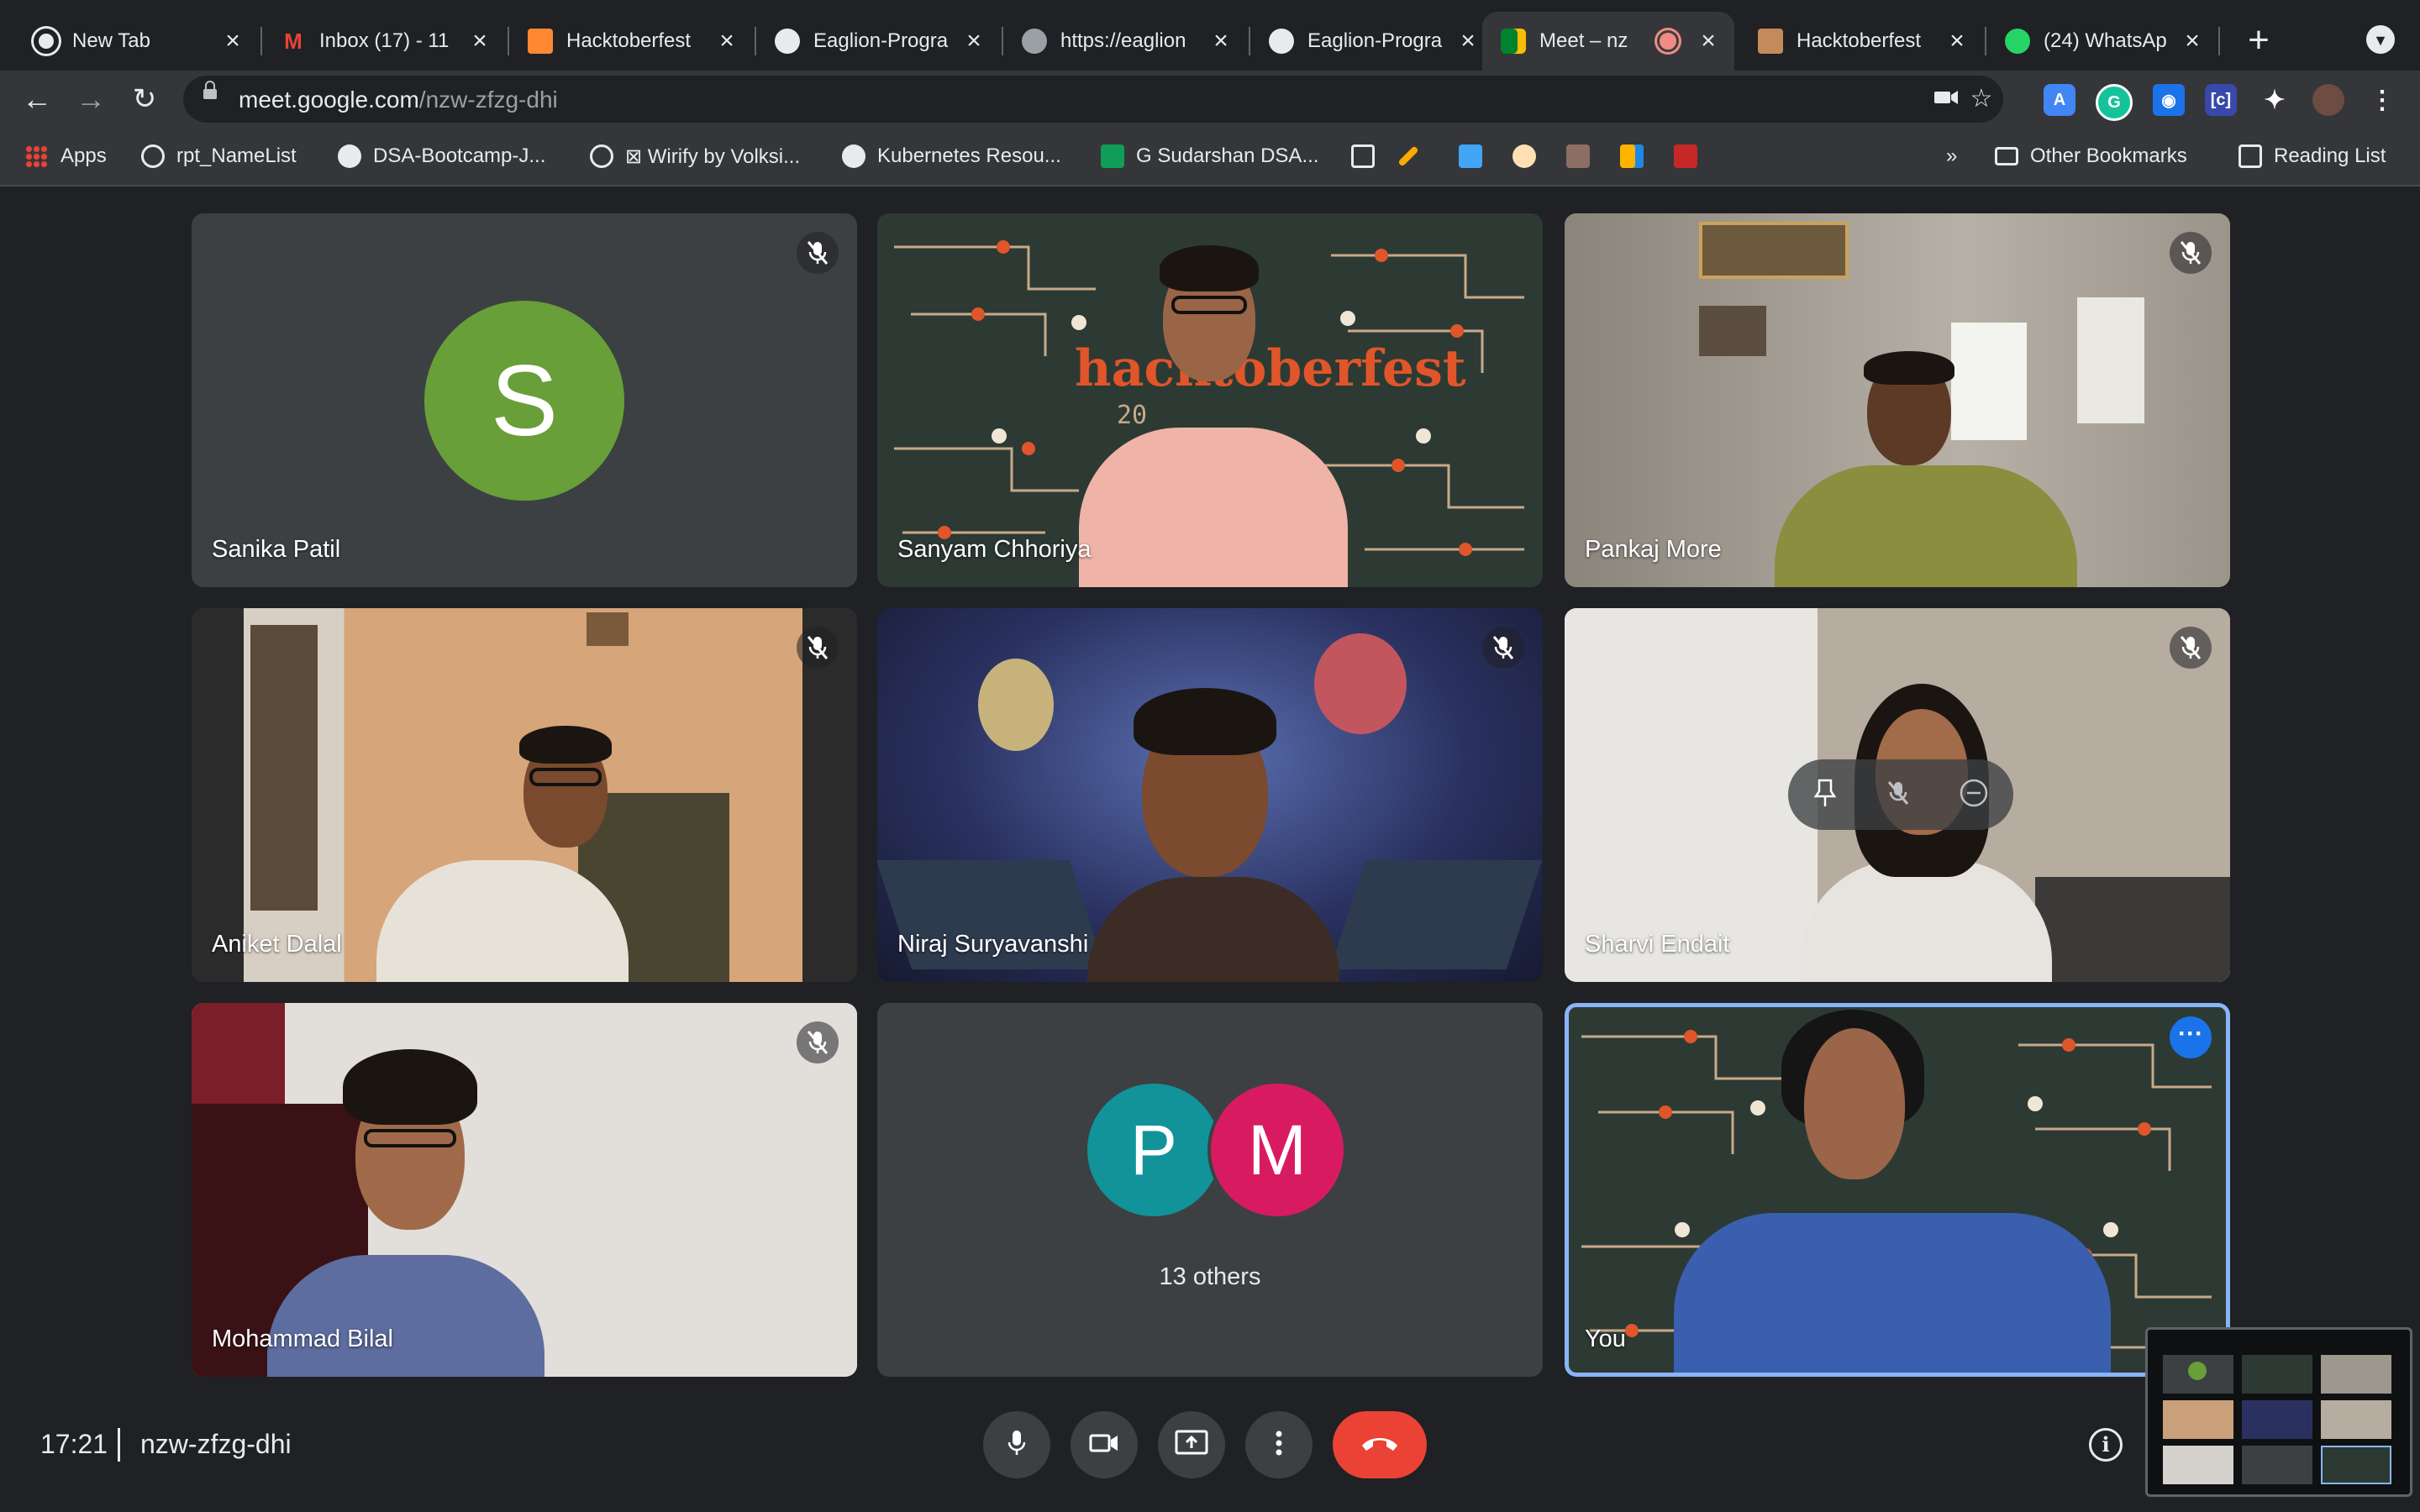 This screenshot has height=1512, width=2420. I want to click on mute-participant-icon, so click(1898, 795).